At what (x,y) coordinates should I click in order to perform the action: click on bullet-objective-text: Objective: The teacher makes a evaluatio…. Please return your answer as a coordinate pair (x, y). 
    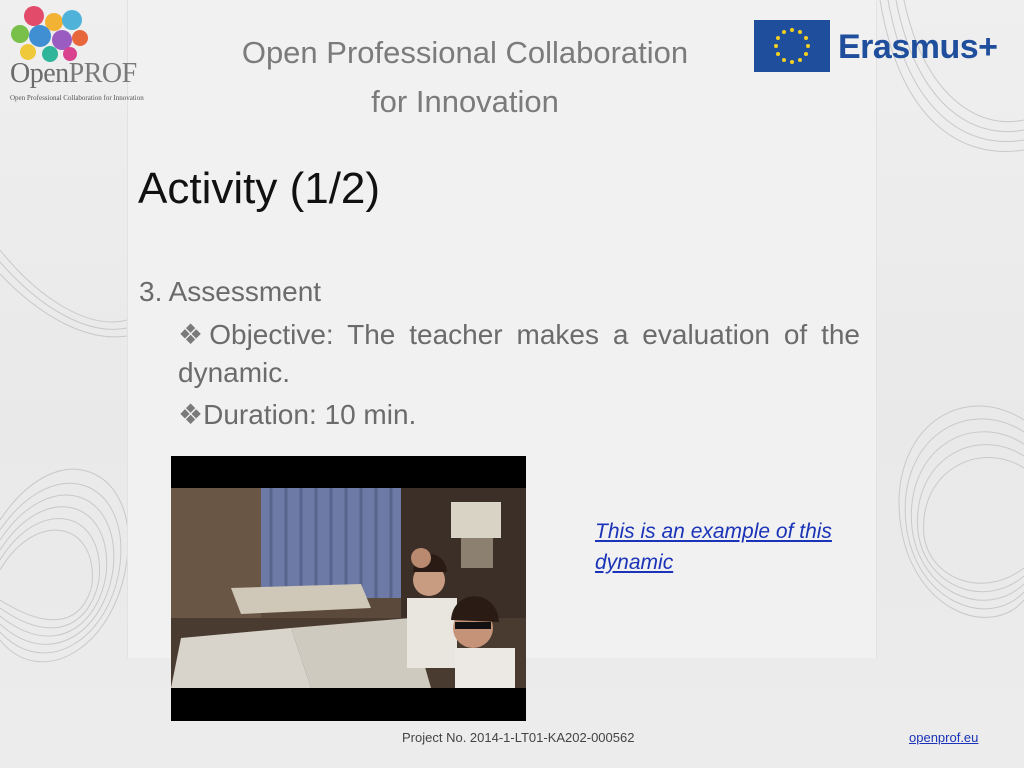
    Looking at the image, I should click on (519, 353).